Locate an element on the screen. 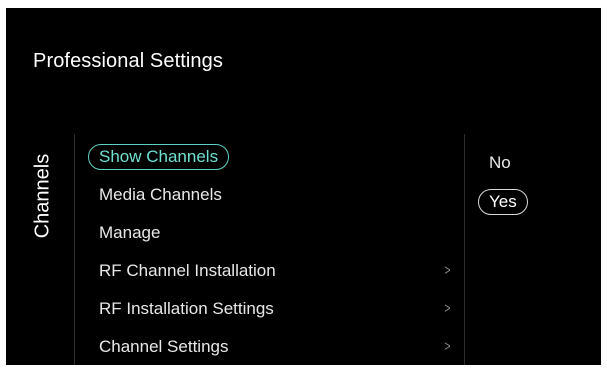 Image resolution: width=607 pixels, height=373 pixels. menu-item-channel-settings: Channel Settings > is located at coordinates (272, 346).